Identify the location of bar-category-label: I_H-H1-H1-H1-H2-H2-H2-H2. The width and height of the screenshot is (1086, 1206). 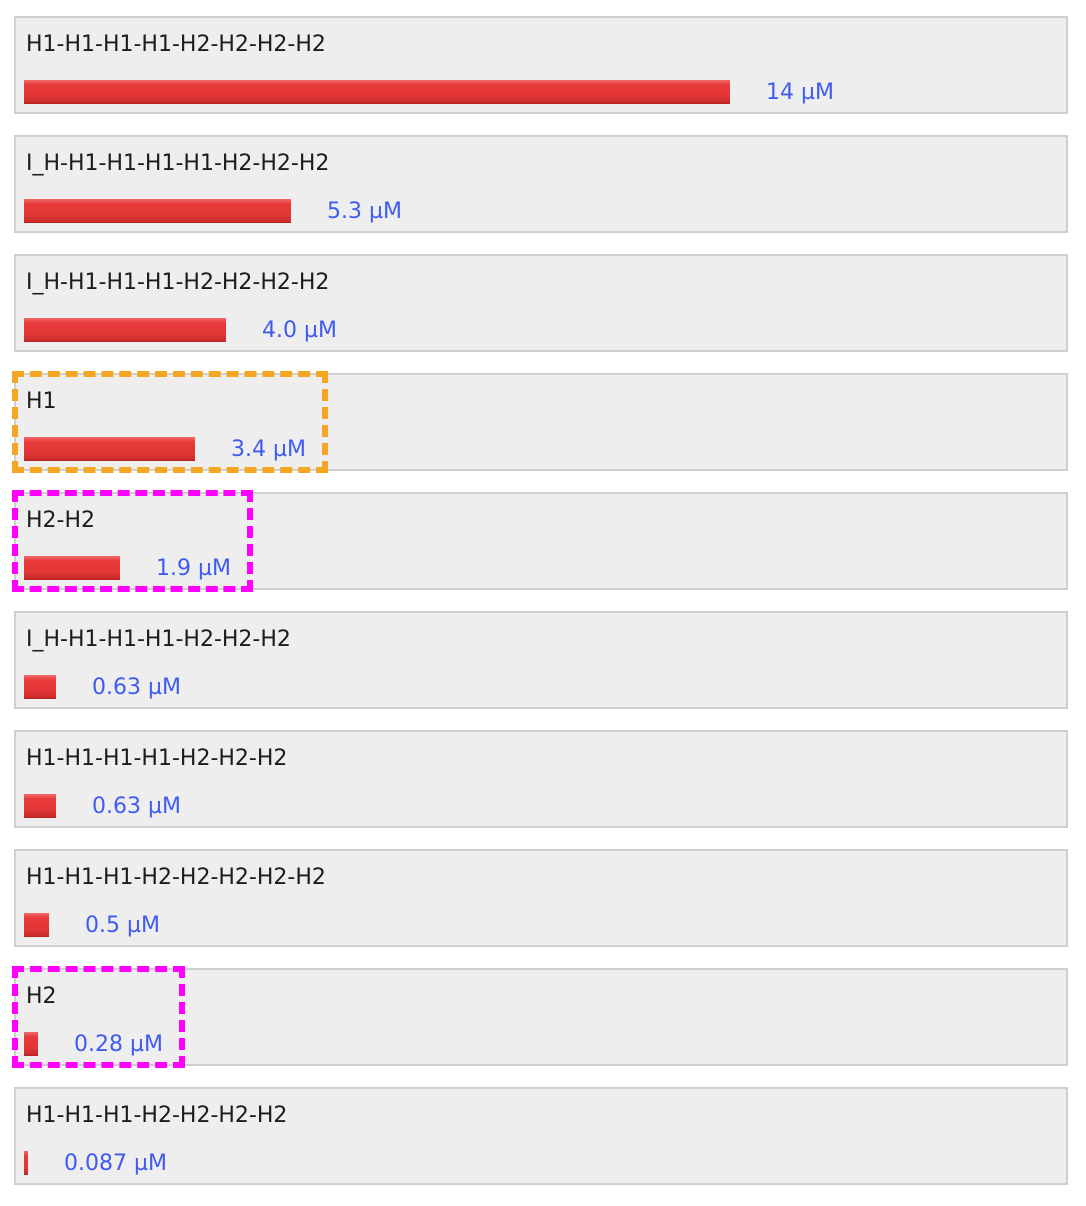
(178, 282).